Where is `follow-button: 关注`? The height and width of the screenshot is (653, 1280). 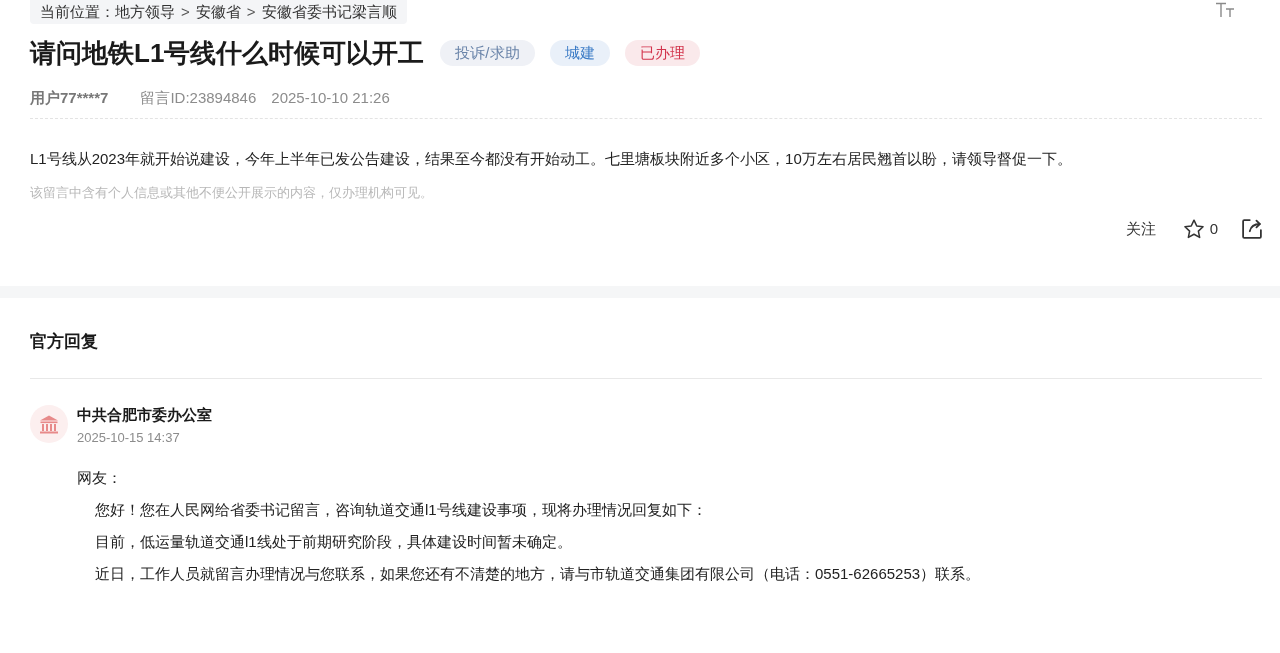
follow-button: 关注 is located at coordinates (1140, 229).